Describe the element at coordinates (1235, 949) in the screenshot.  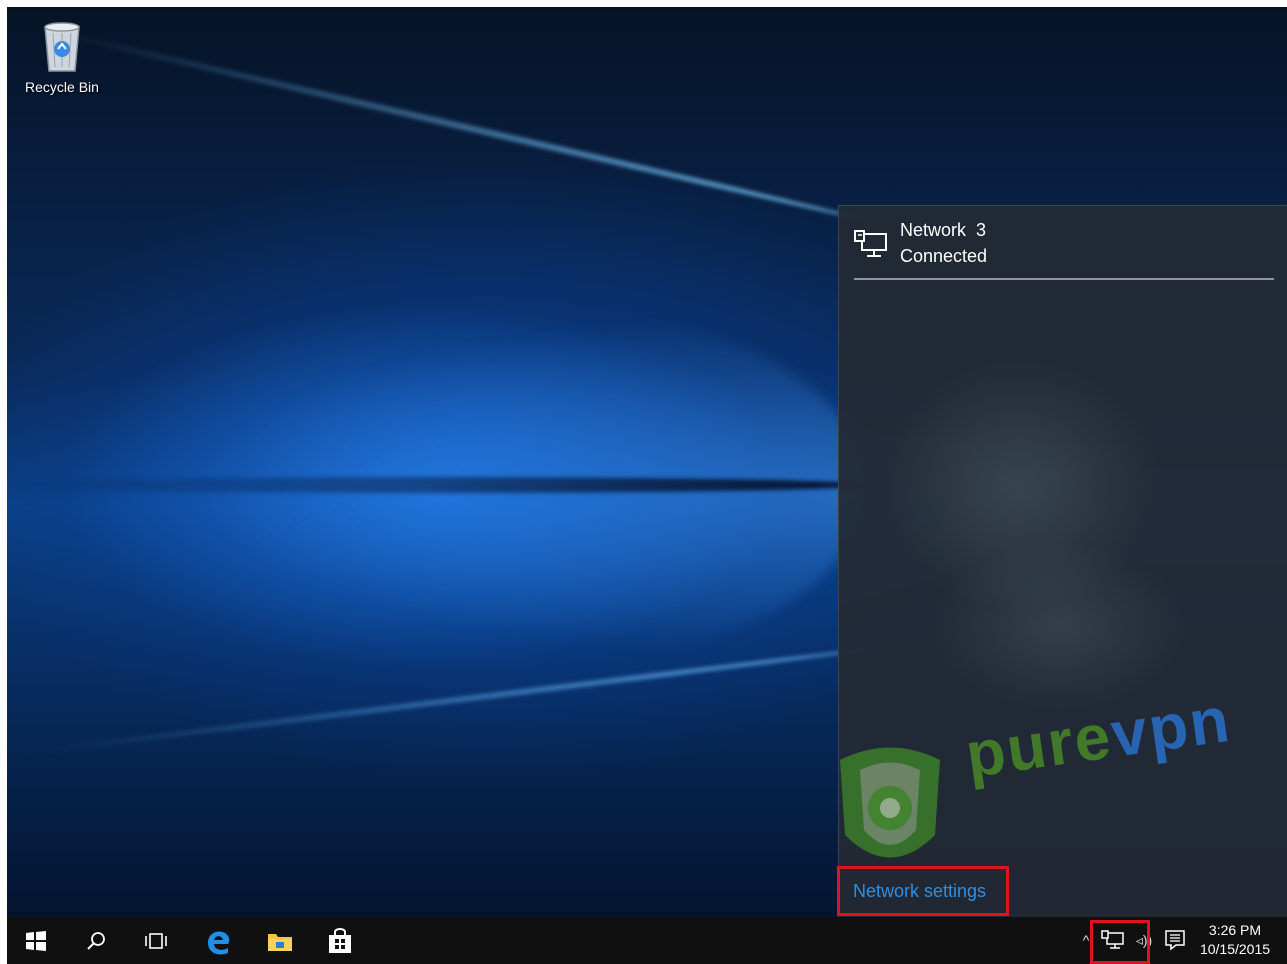
I see `clock-date: 10/15/2015` at that location.